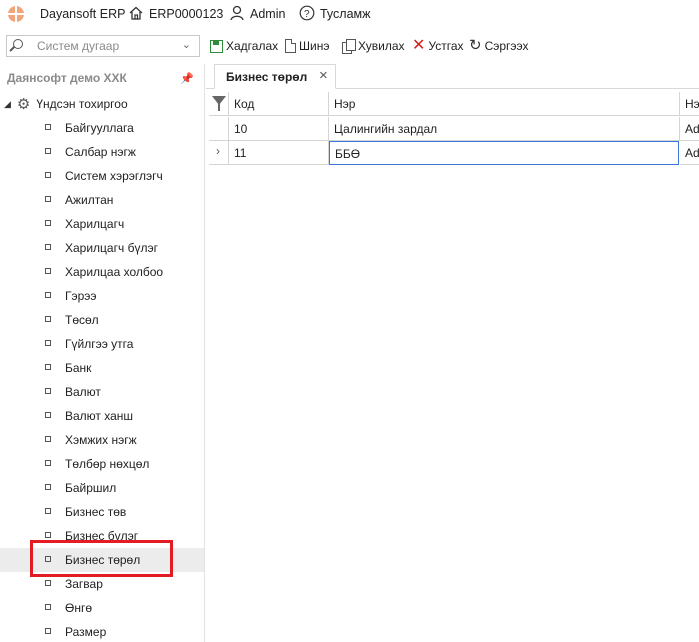  Describe the element at coordinates (23, 104) in the screenshot. I see `gear-icon: ⚙` at that location.